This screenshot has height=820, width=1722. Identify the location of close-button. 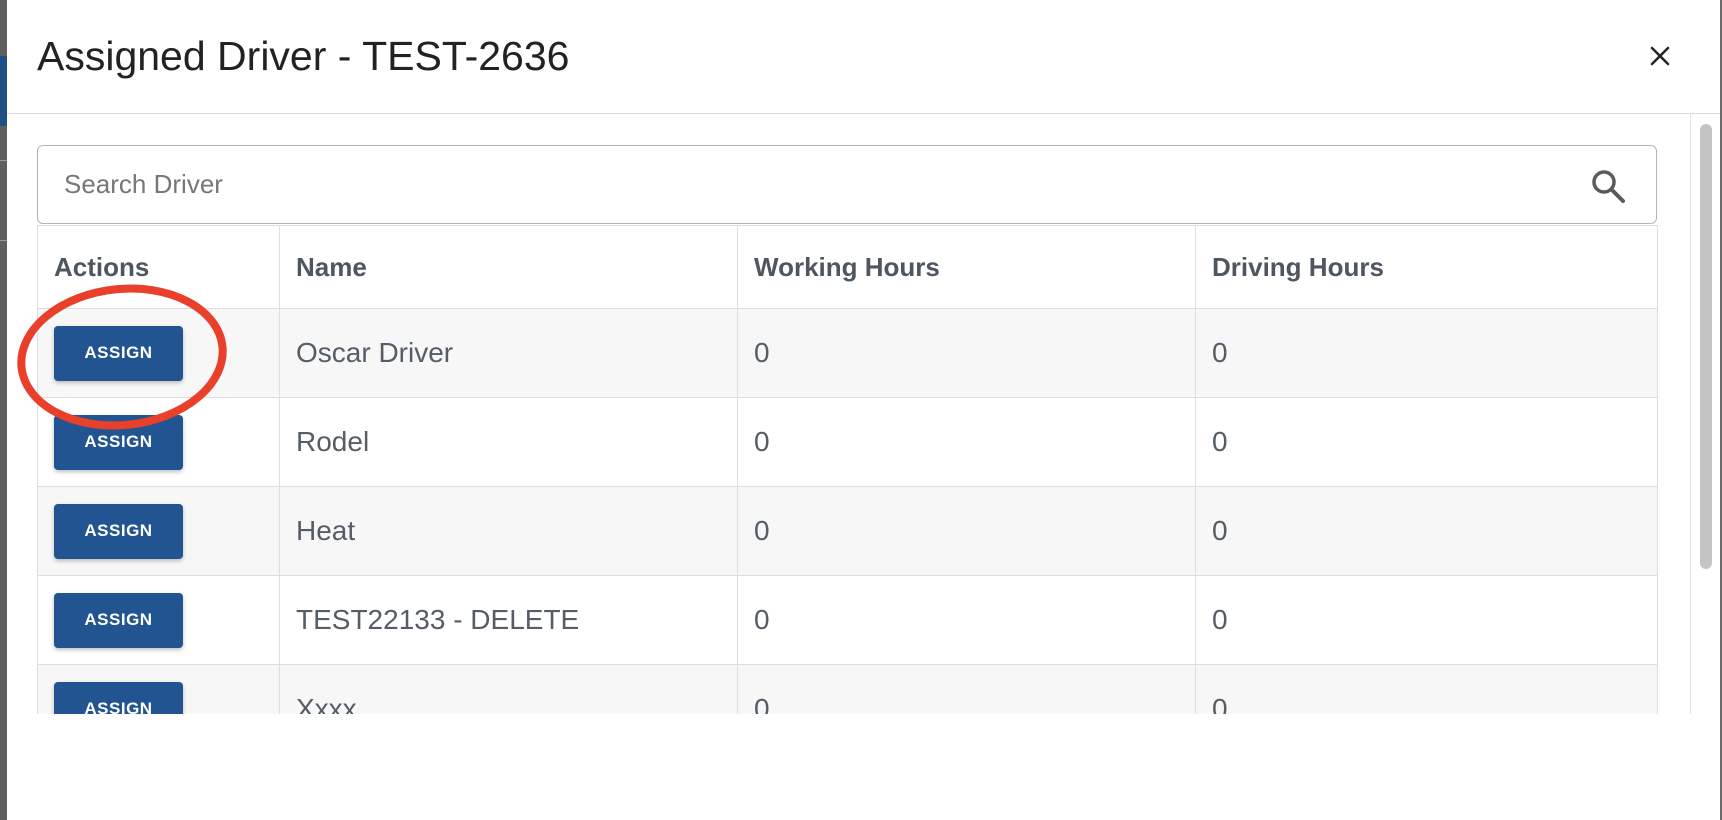
(1660, 56).